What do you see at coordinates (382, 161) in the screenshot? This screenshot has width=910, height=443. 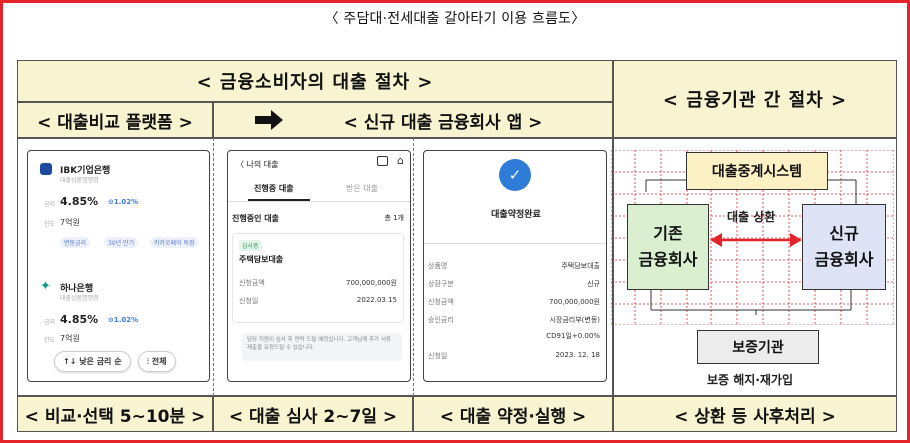 I see `chat-icon` at bounding box center [382, 161].